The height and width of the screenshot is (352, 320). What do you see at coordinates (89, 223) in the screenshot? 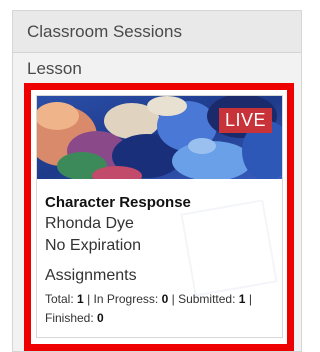
I see `teacher-name: Rhonda Dye` at bounding box center [89, 223].